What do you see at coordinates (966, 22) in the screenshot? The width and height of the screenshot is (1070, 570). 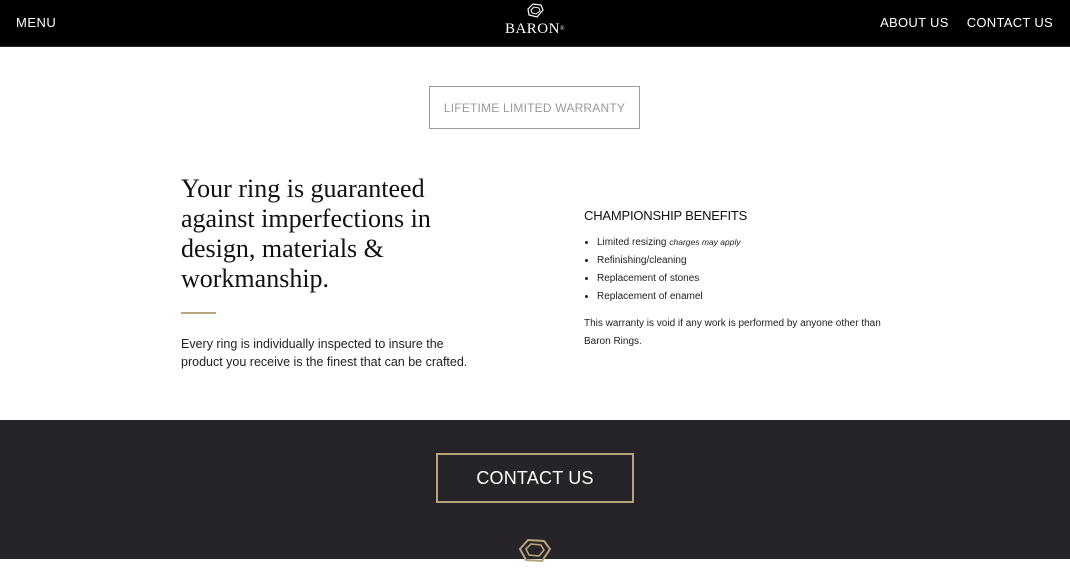 I see `main-nav: ABOUT US CONTACT US` at bounding box center [966, 22].